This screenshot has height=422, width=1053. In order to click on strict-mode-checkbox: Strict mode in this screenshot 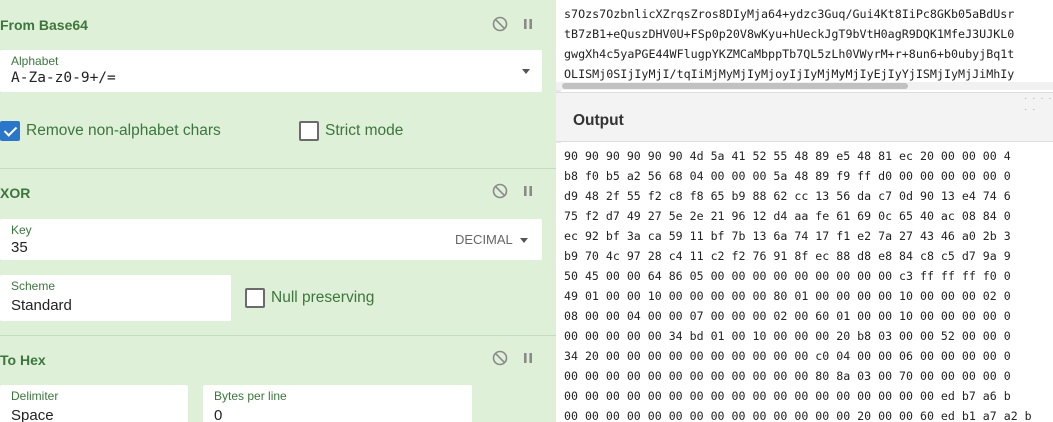, I will do `click(351, 131)`.